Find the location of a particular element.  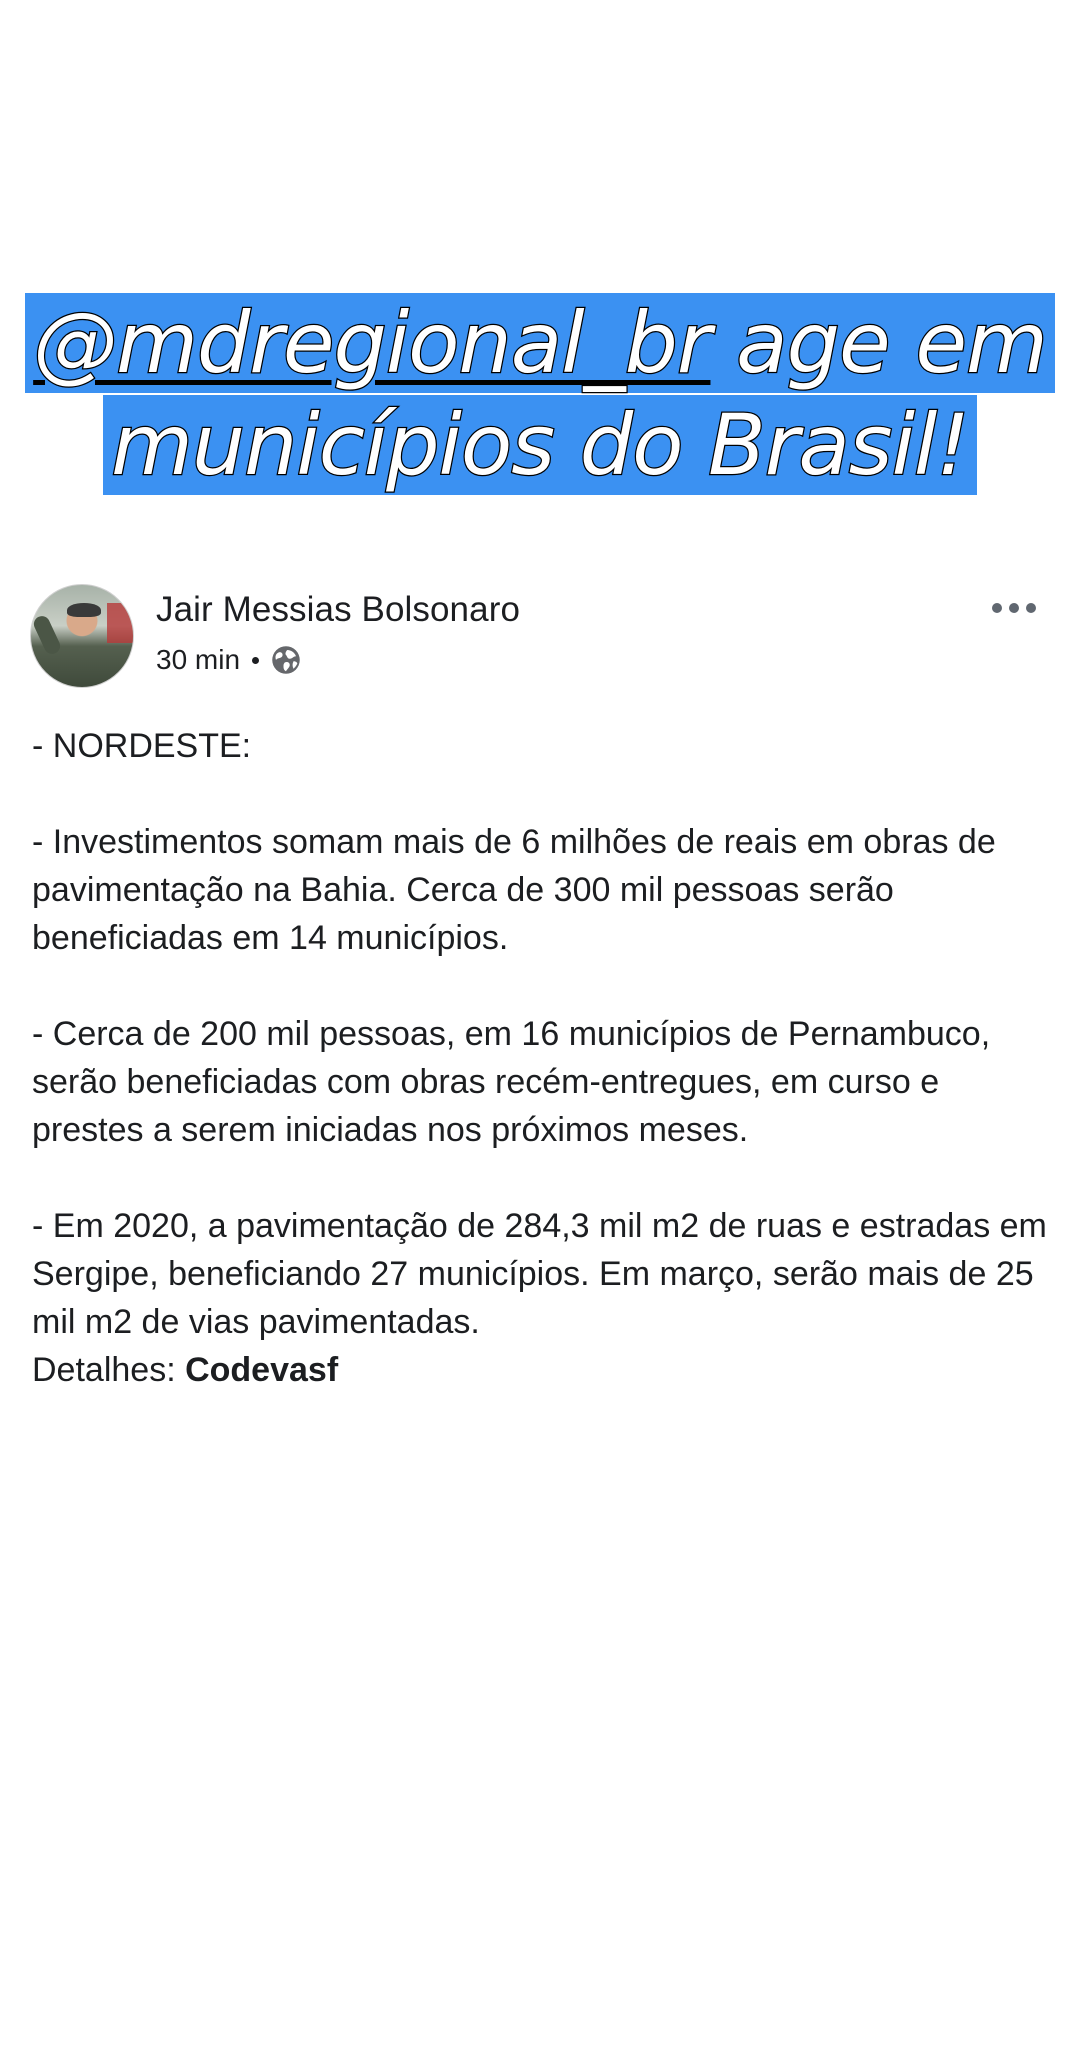

codevasf-link: Codevasf is located at coordinates (261, 1370).